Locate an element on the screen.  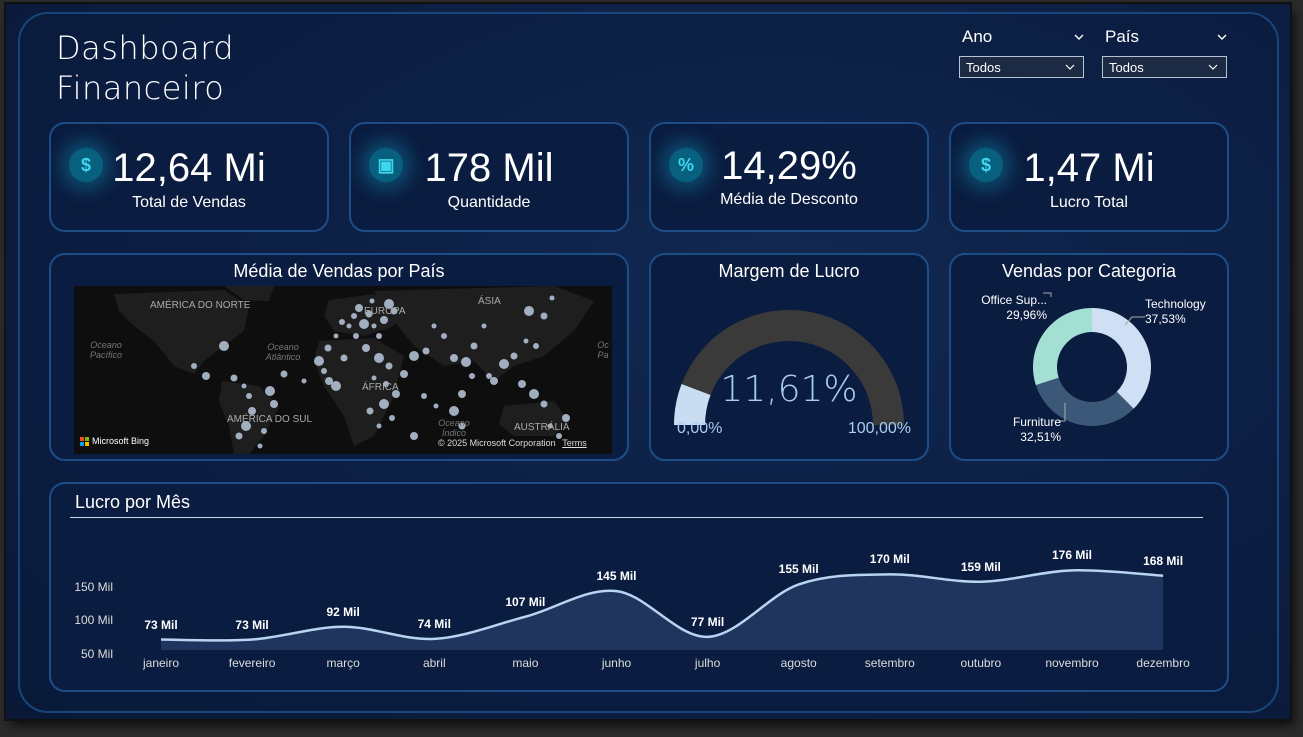
map-ocean-pacific: Oceano Pacífico is located at coordinates (105, 350).